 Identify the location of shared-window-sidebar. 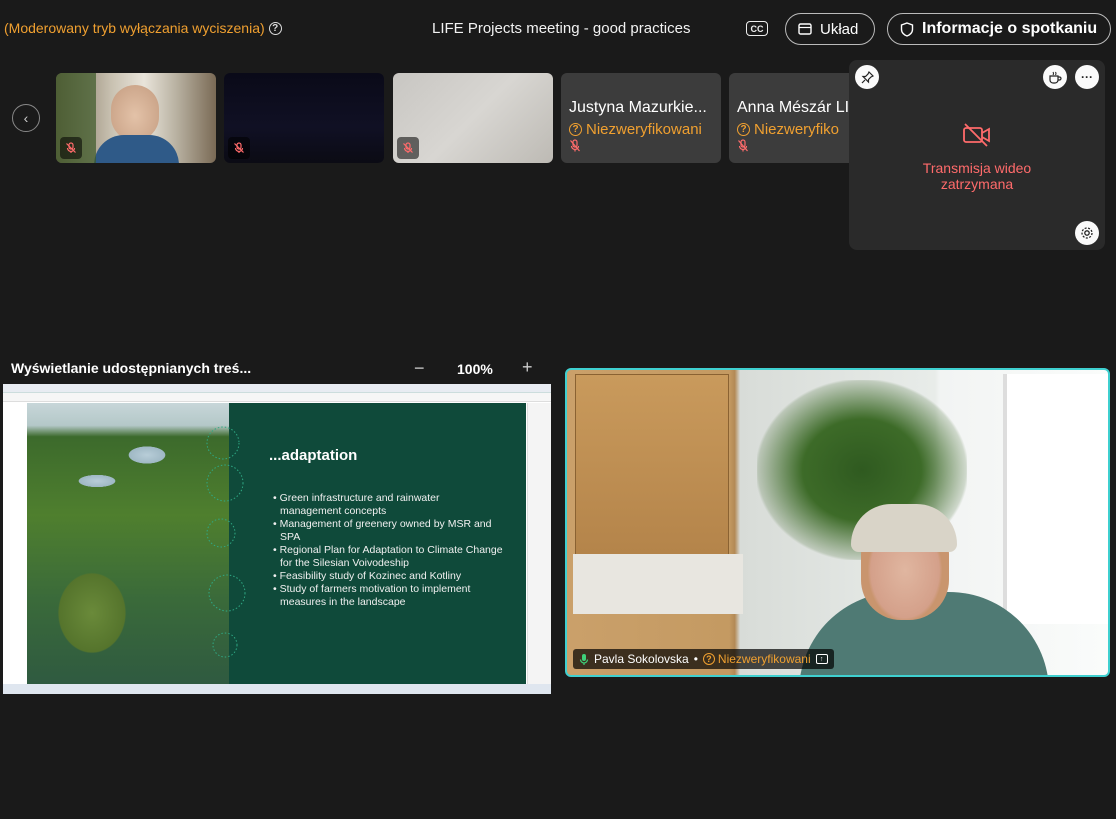
(539, 543).